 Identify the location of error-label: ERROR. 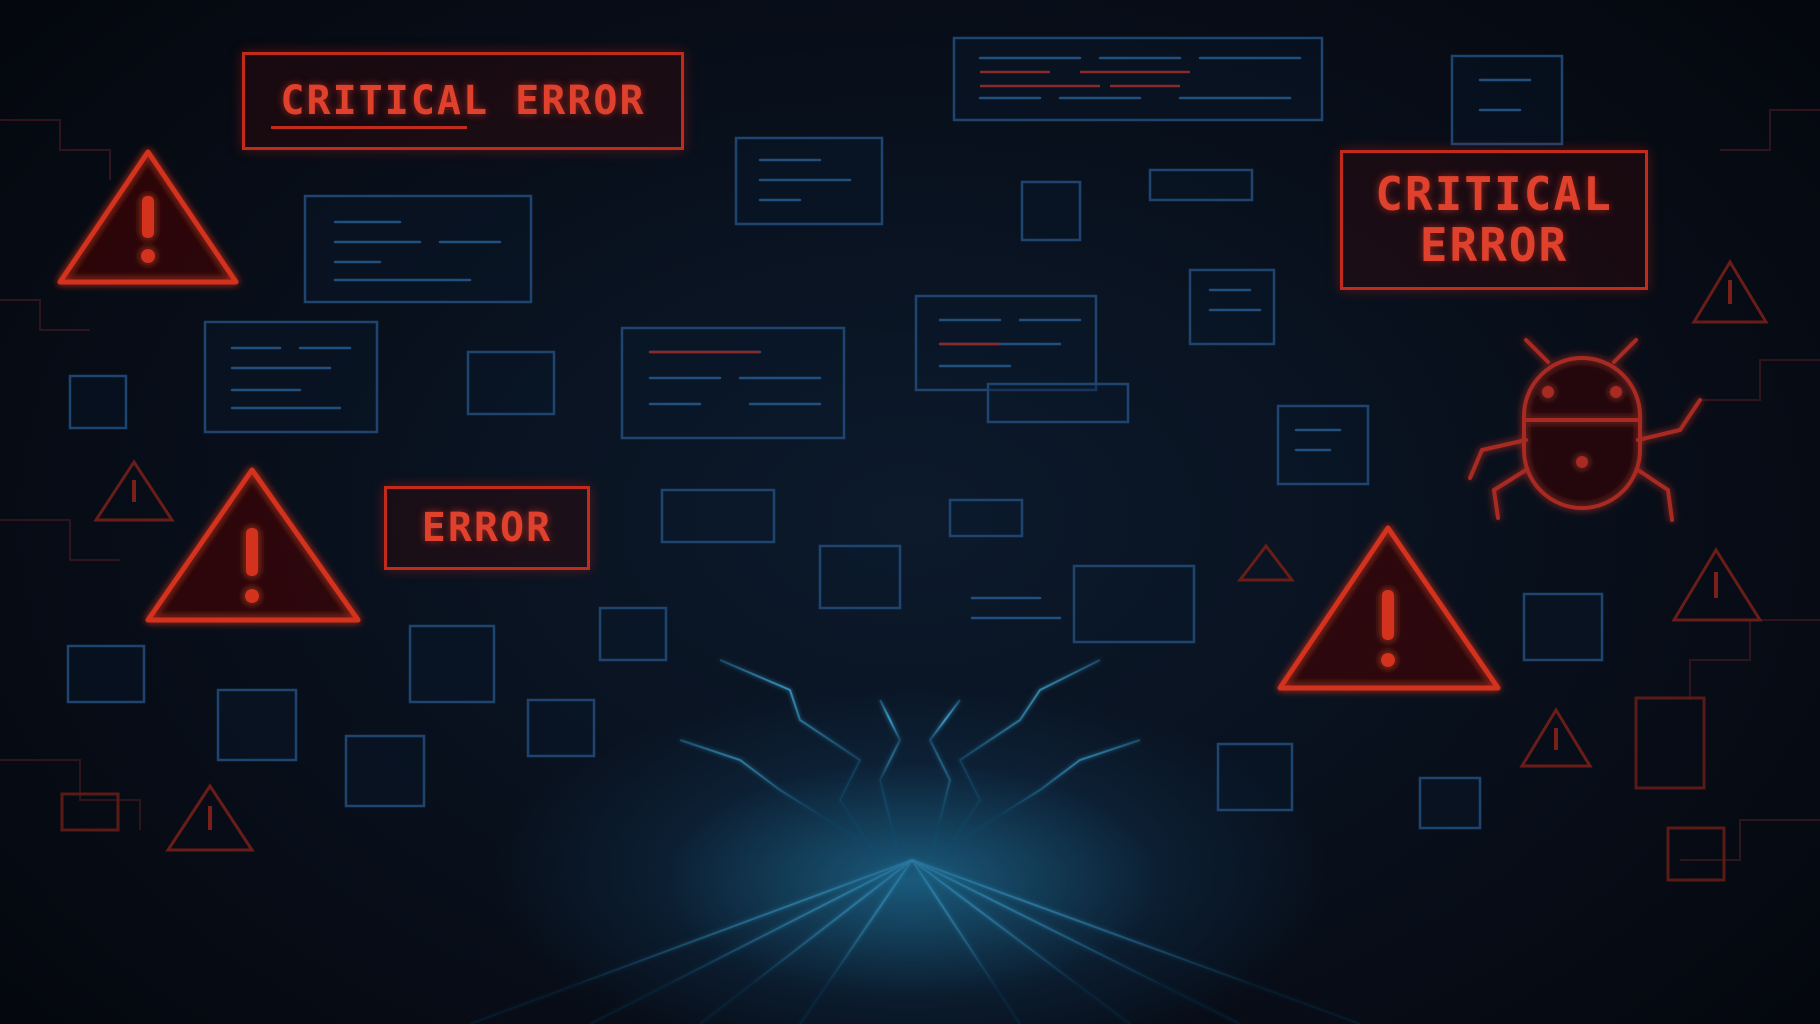
(487, 528).